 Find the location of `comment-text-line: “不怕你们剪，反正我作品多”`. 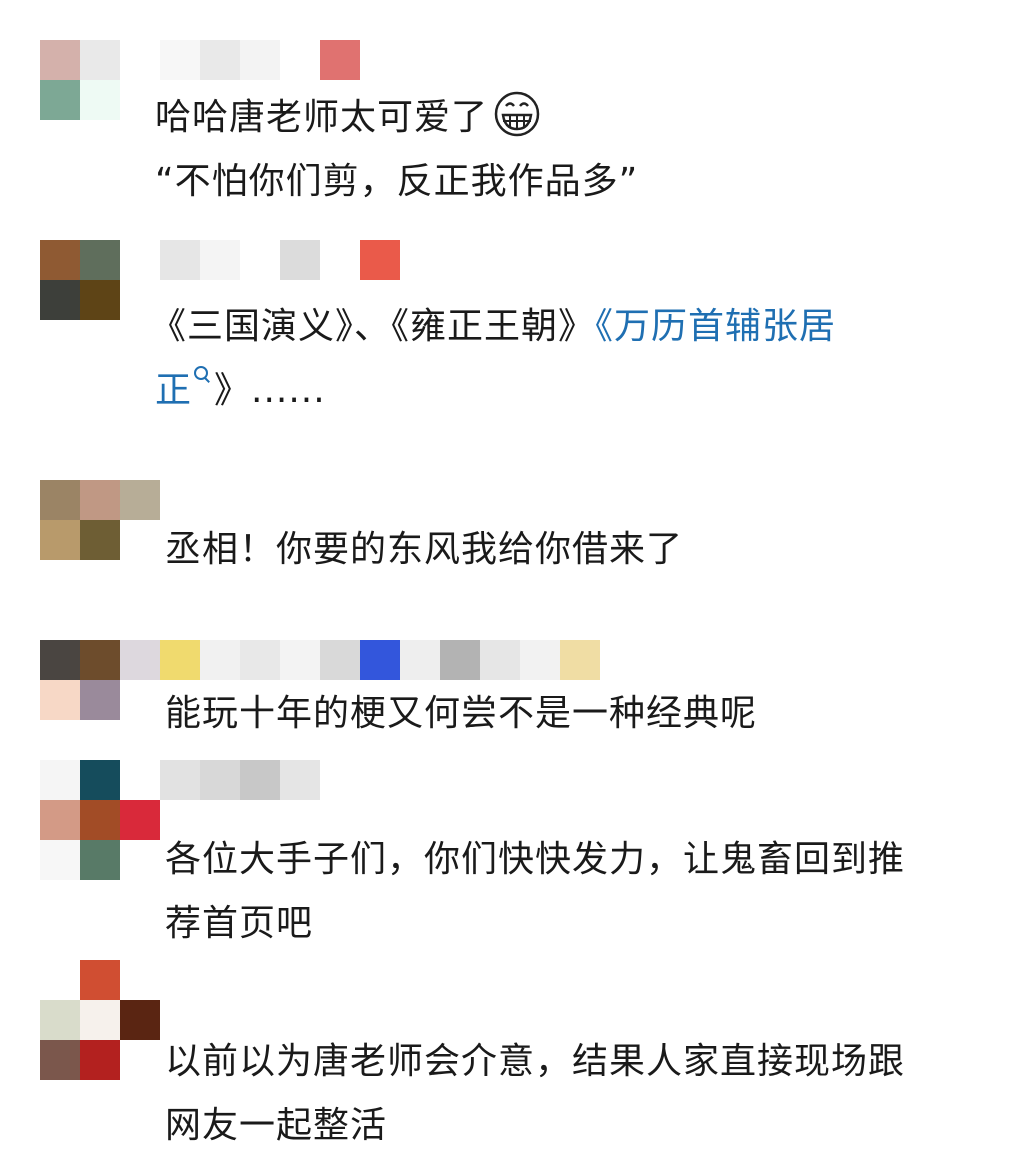

comment-text-line: “不怕你们剪，反正我作品多” is located at coordinates (397, 181).